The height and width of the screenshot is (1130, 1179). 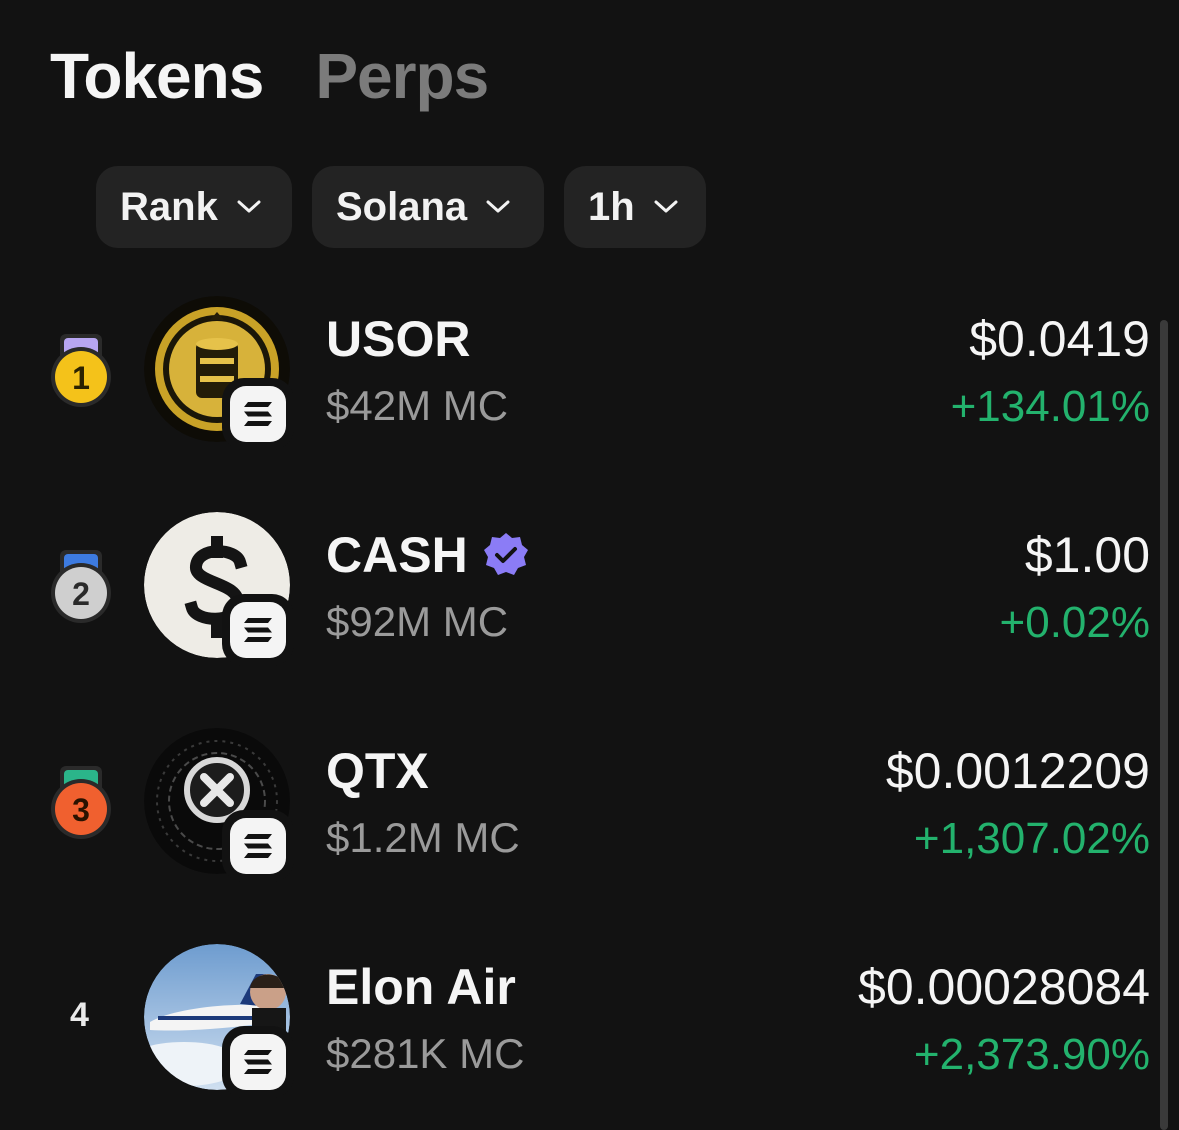 What do you see at coordinates (169, 207) in the screenshot?
I see `sort-rank-label: Rank` at bounding box center [169, 207].